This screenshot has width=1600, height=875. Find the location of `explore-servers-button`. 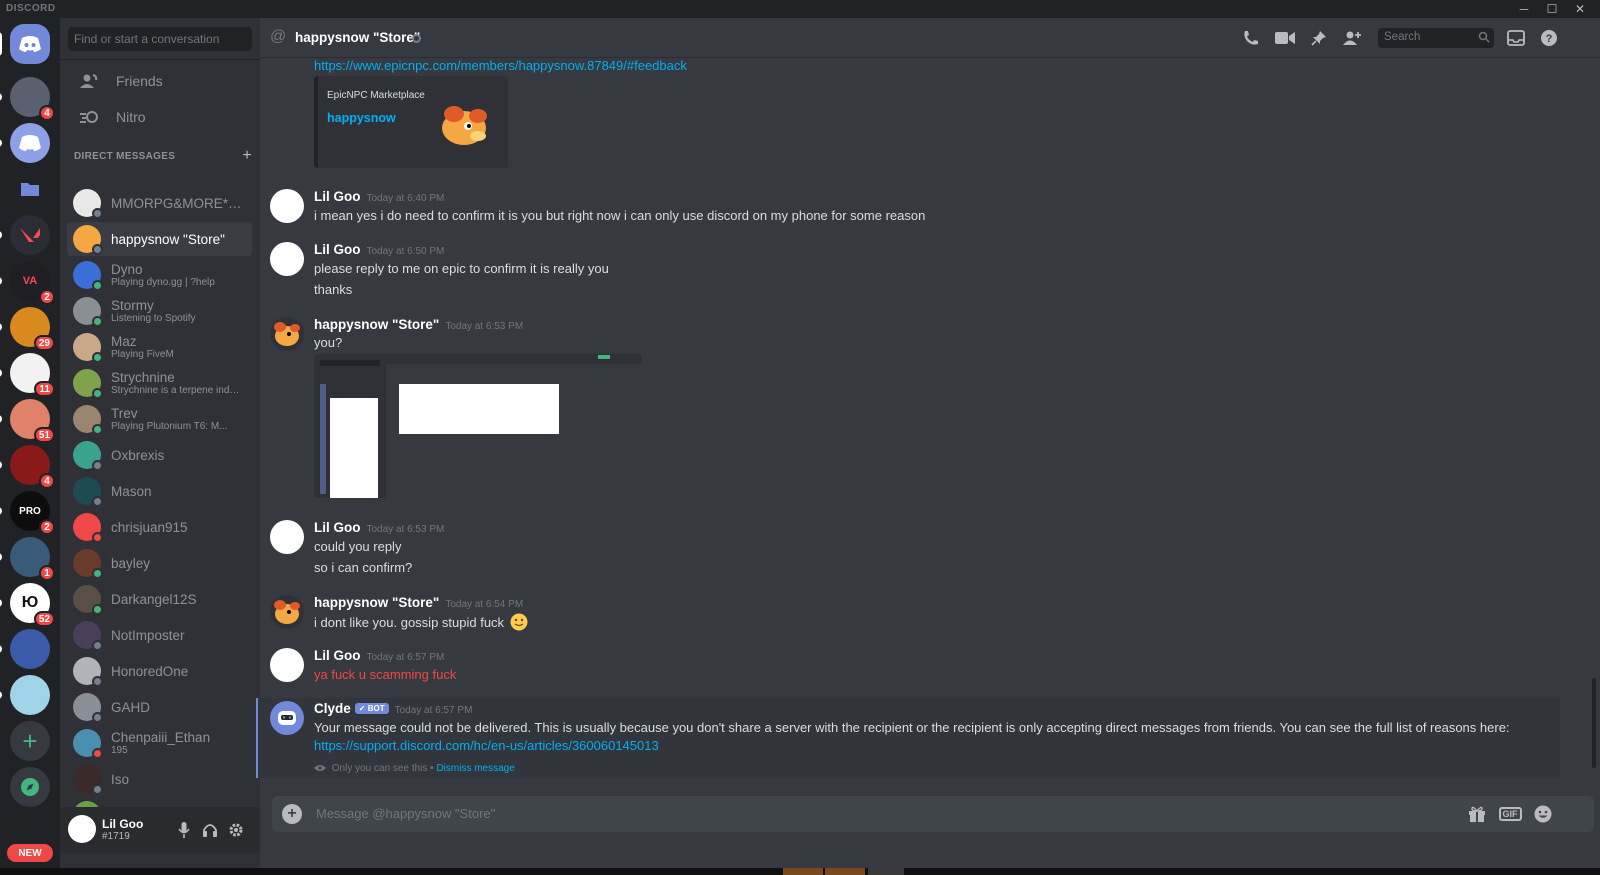

explore-servers-button is located at coordinates (30, 787).